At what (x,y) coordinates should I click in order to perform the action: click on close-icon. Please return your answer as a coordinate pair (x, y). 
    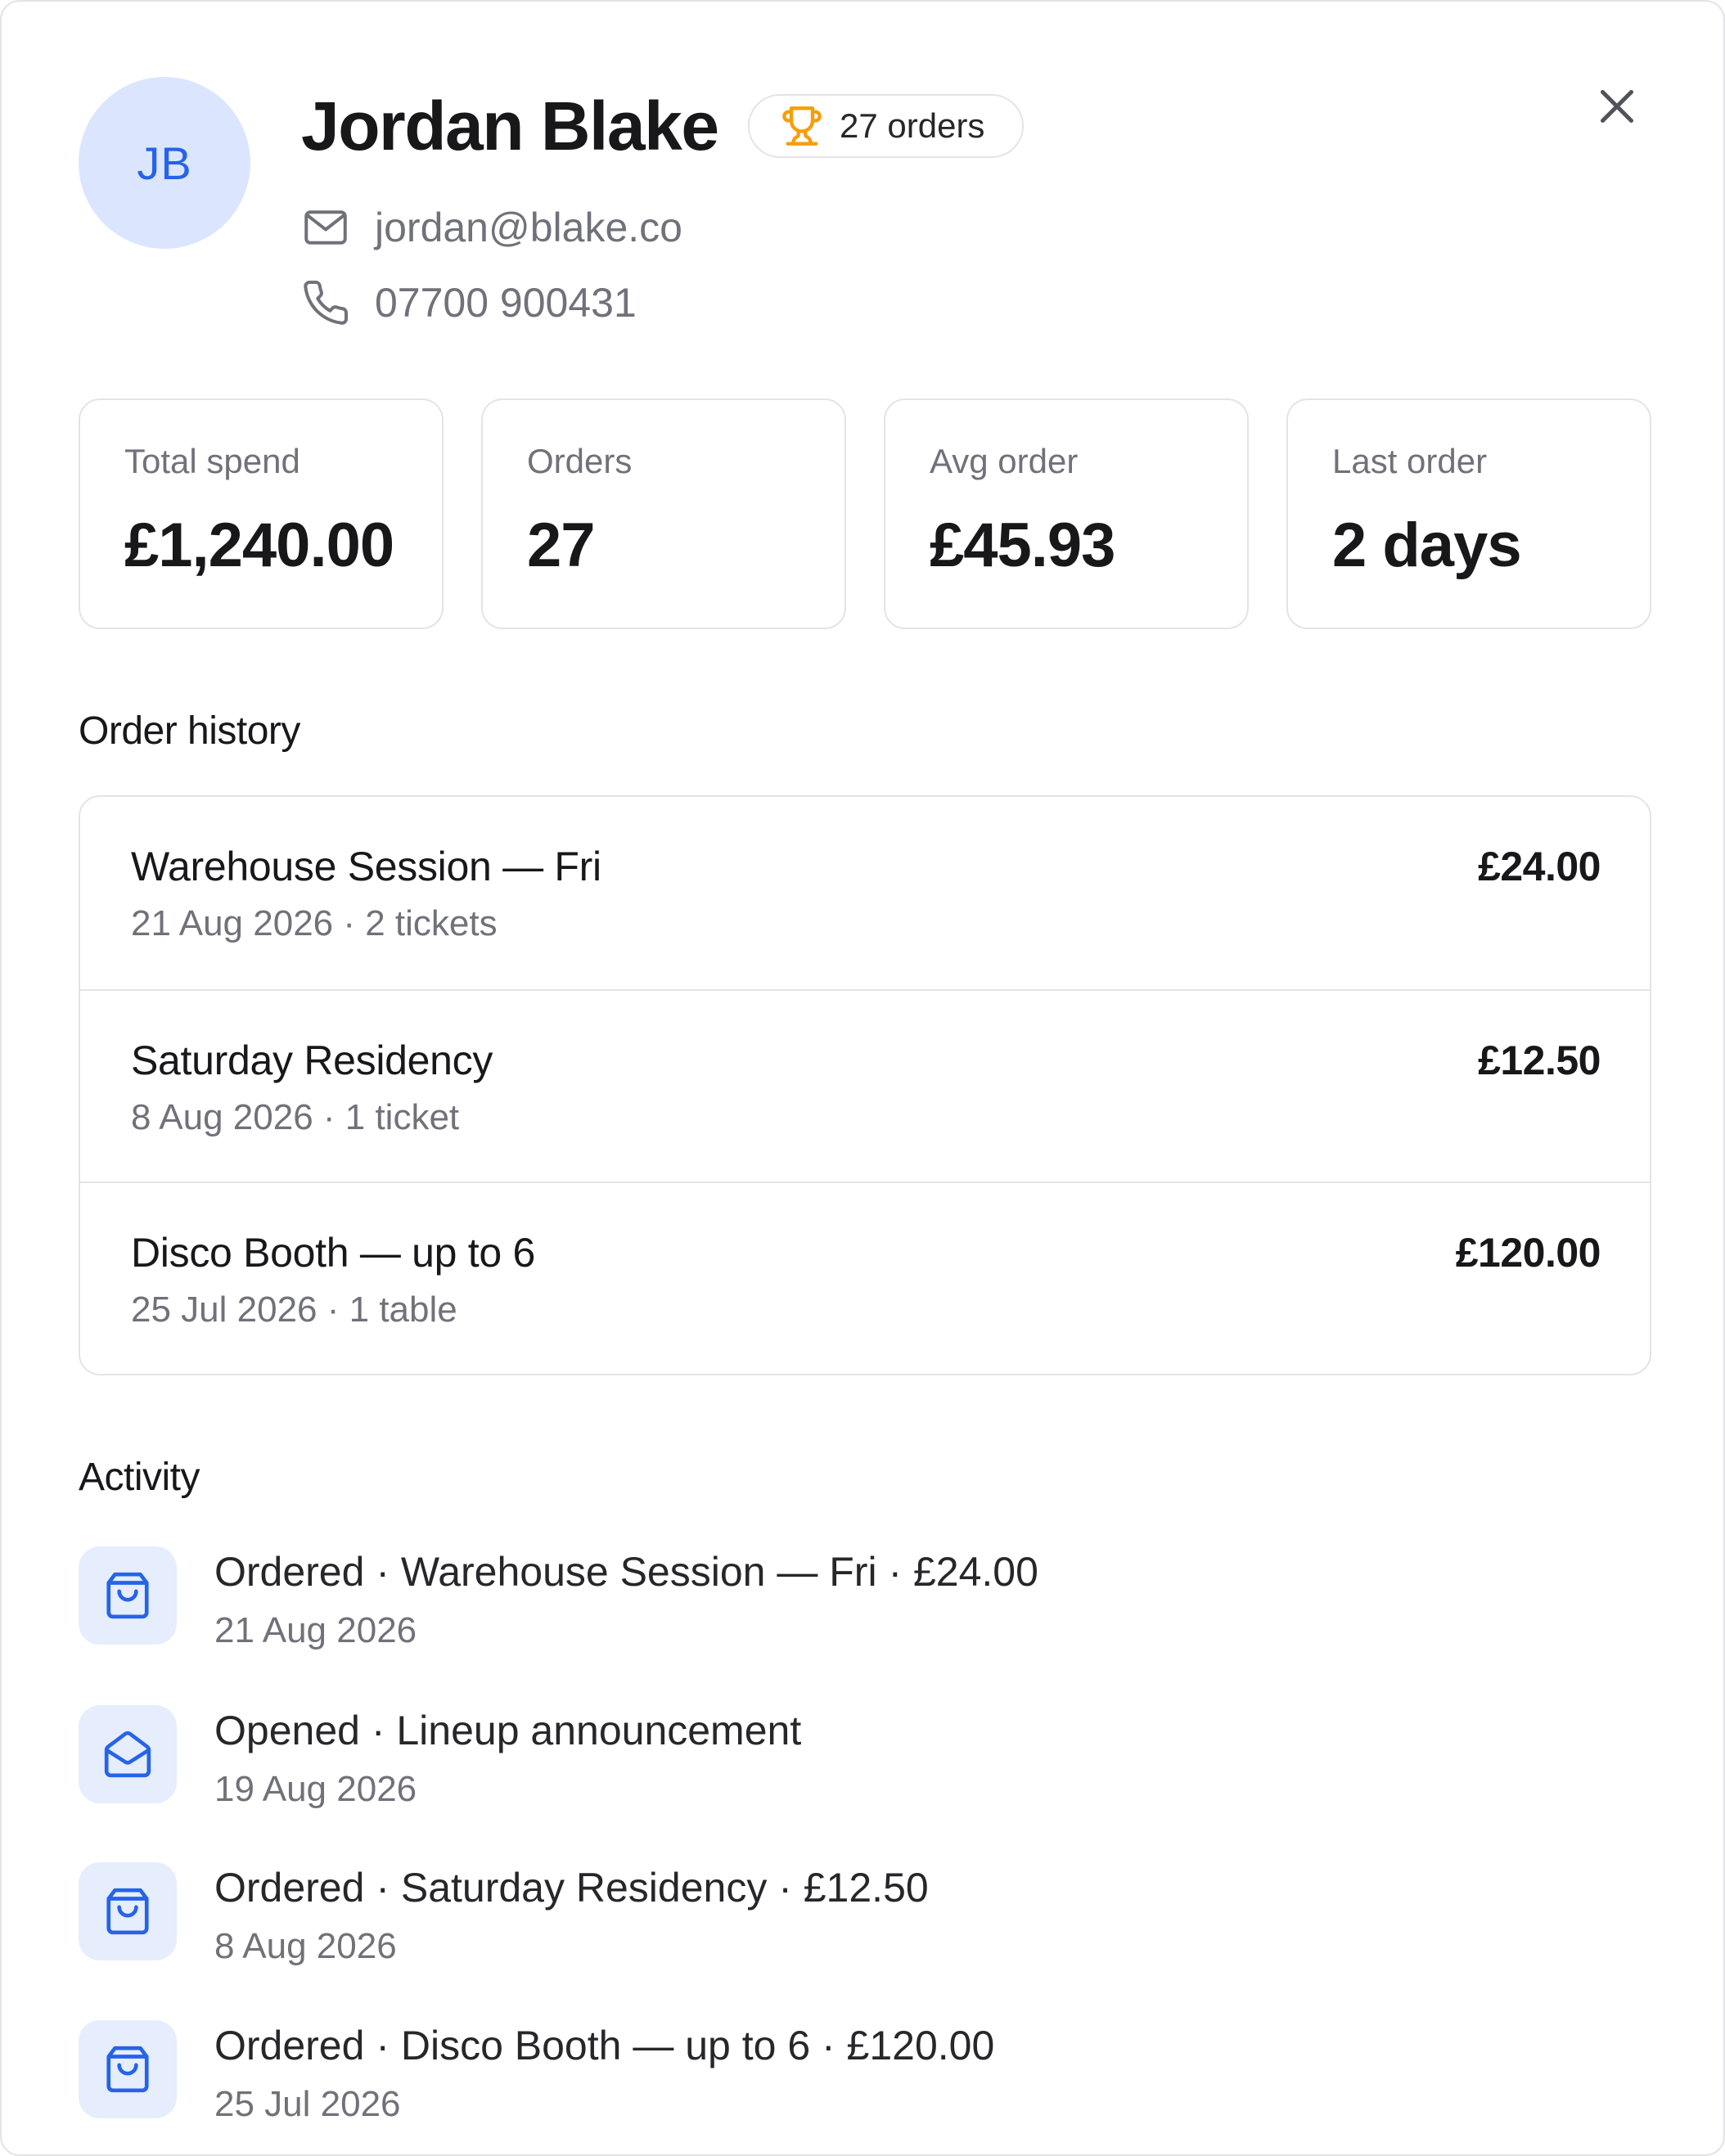
    Looking at the image, I should click on (1617, 106).